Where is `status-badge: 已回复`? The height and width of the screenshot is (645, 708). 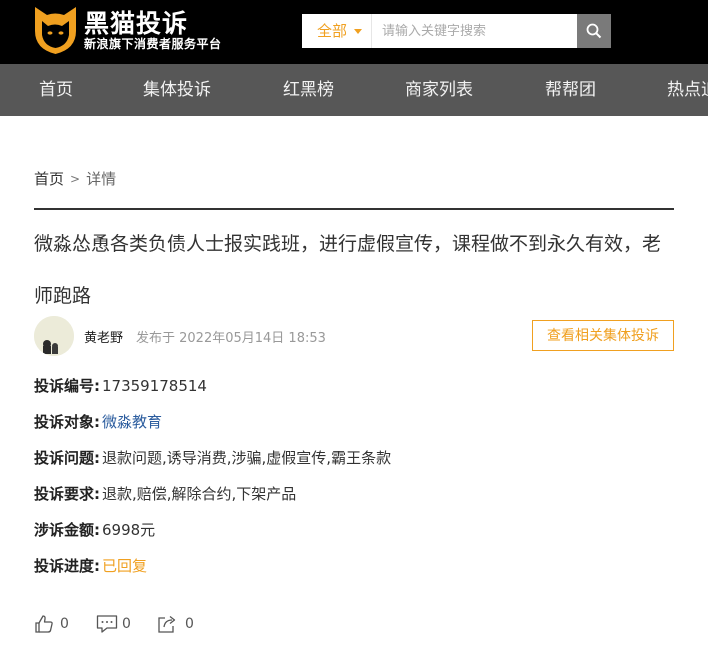
status-badge: 已回复 is located at coordinates (125, 566).